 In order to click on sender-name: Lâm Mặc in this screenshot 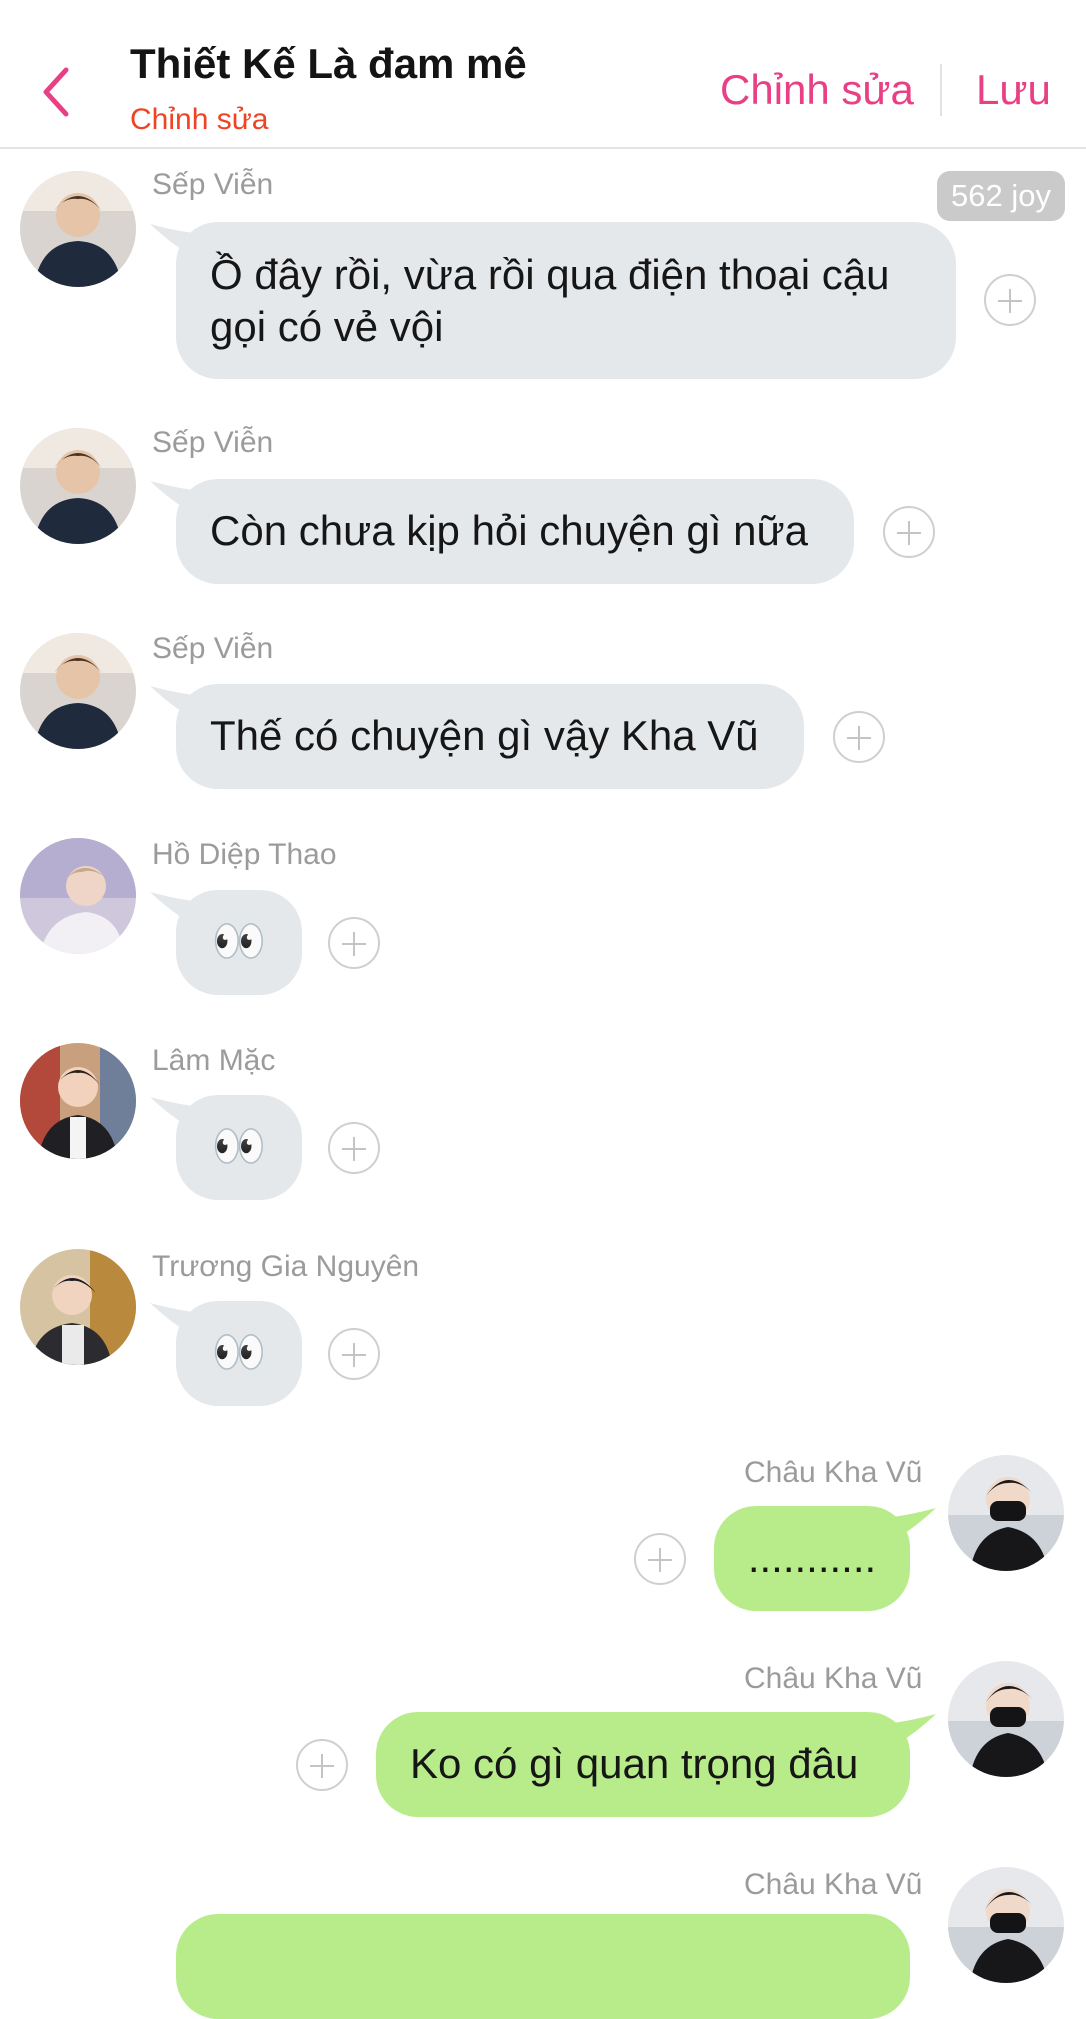, I will do `click(214, 1060)`.